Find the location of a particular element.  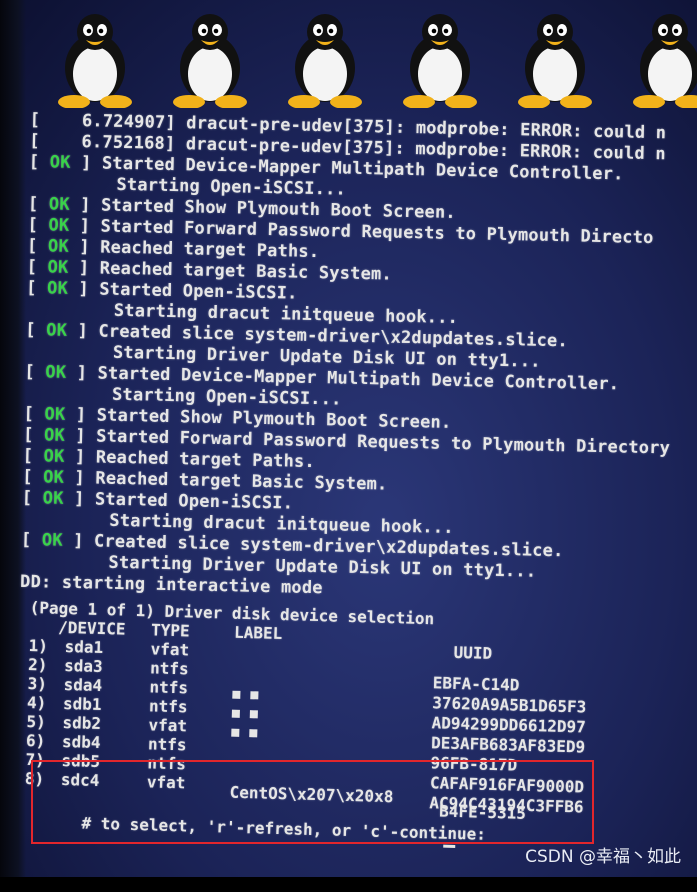

device-number: 5) is located at coordinates (36, 721).